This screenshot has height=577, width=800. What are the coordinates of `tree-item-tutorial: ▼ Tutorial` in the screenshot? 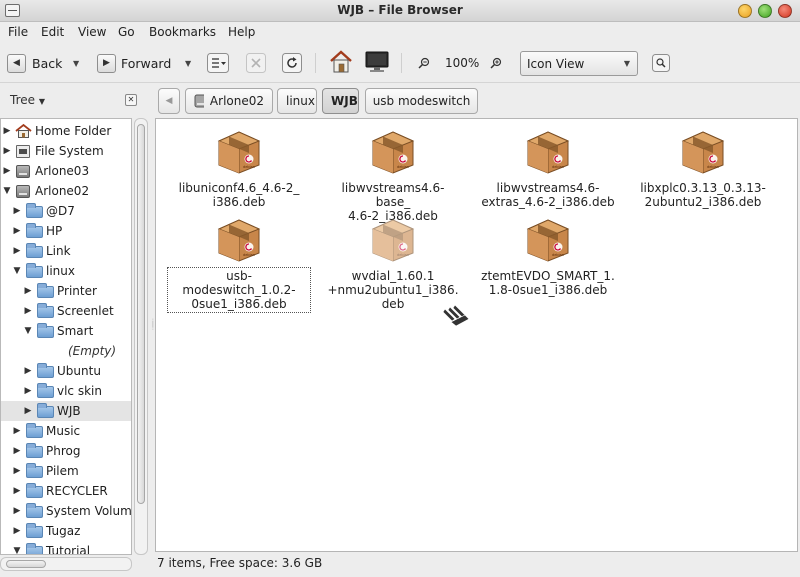 It's located at (66, 547).